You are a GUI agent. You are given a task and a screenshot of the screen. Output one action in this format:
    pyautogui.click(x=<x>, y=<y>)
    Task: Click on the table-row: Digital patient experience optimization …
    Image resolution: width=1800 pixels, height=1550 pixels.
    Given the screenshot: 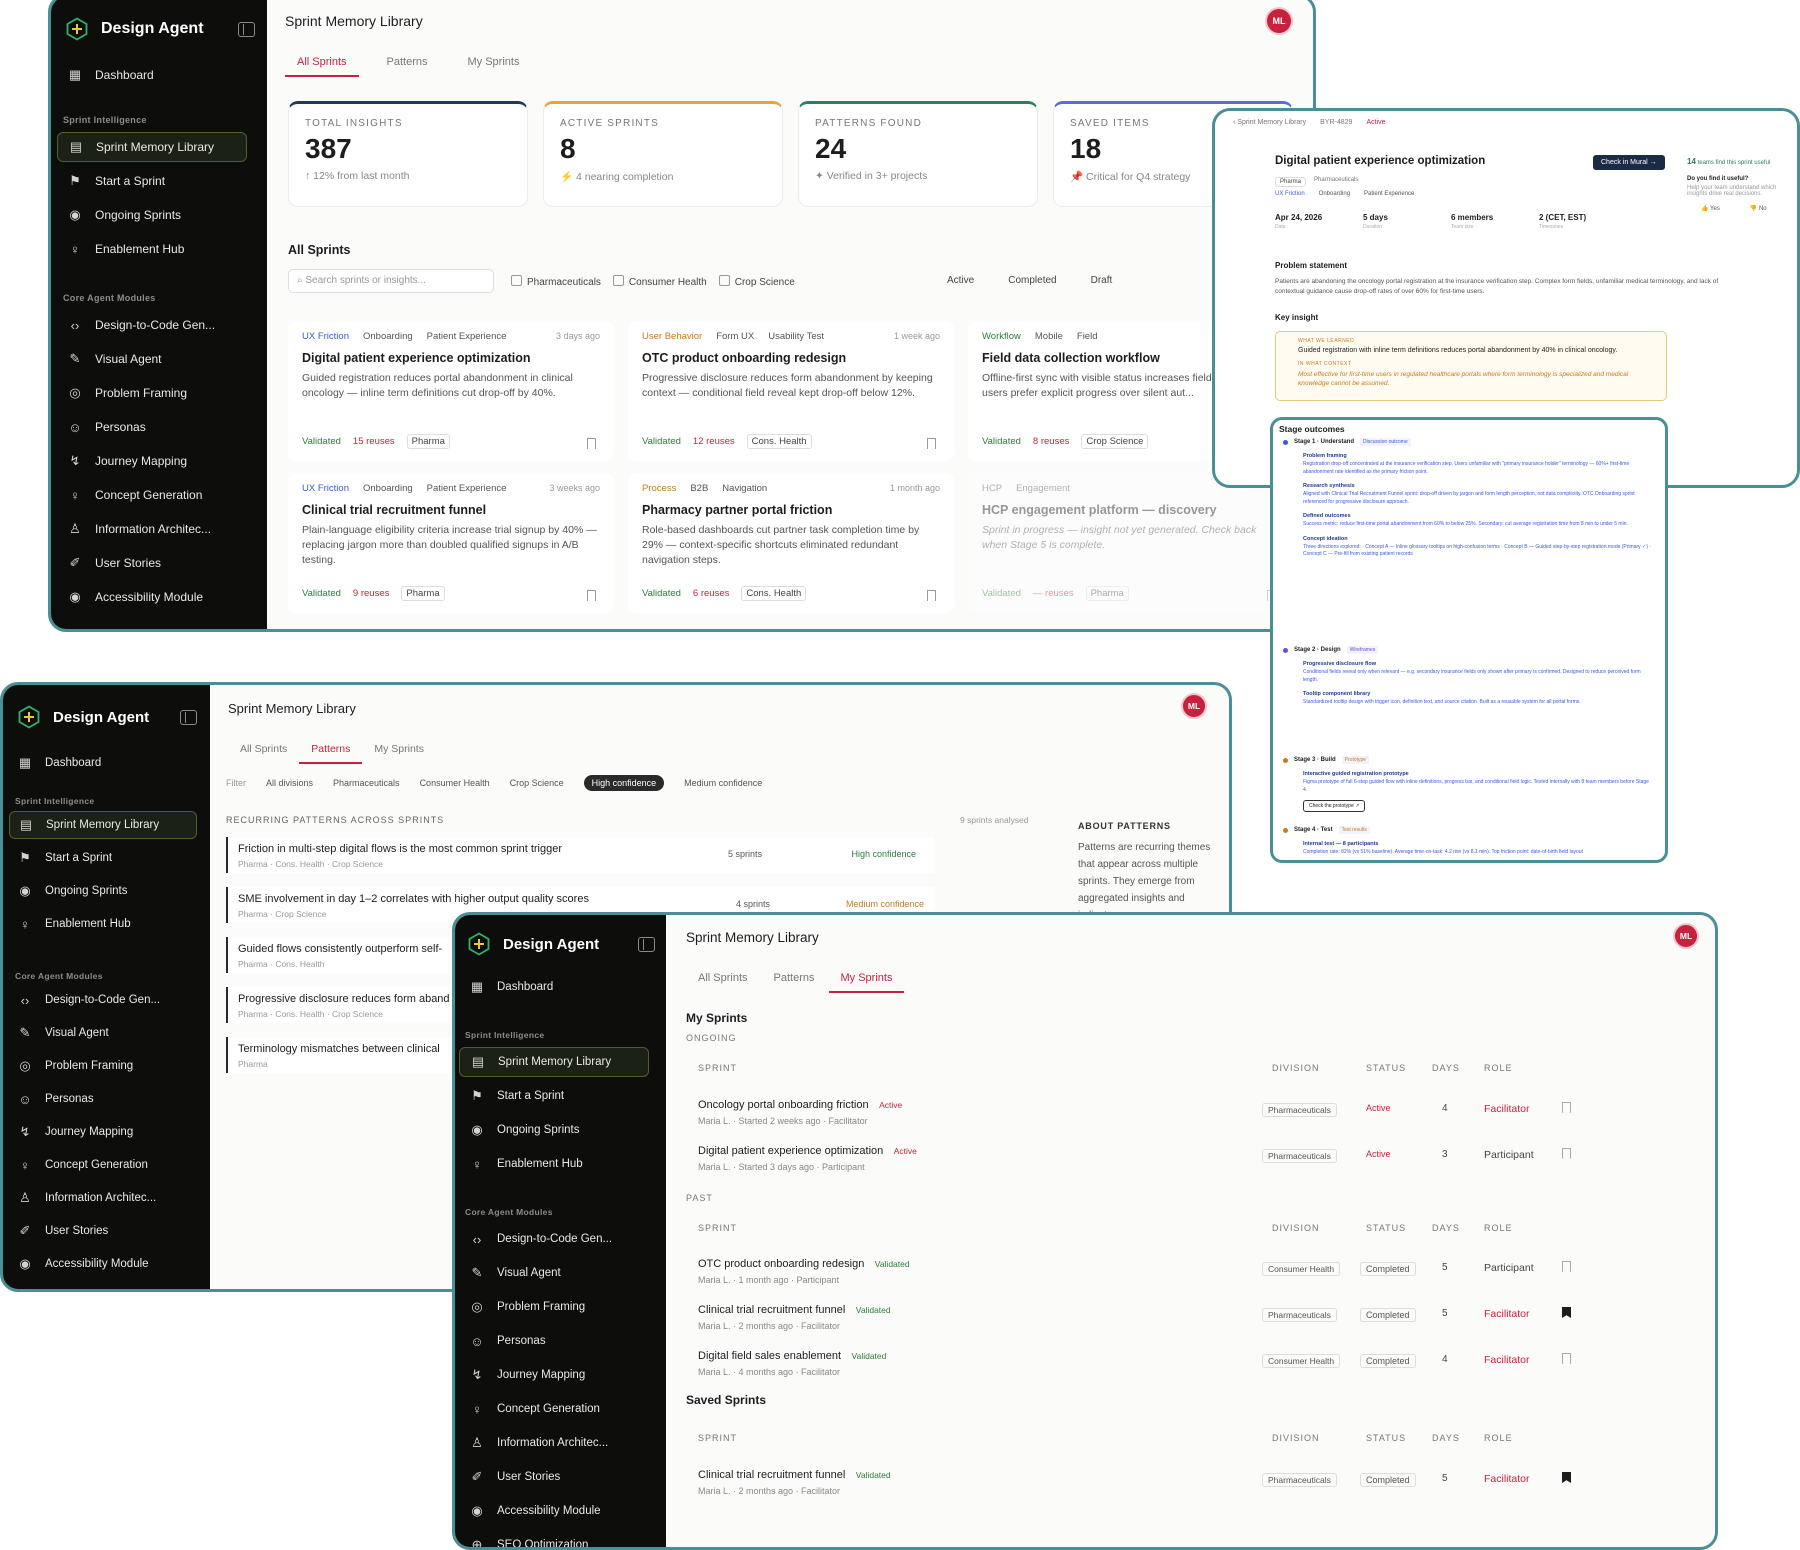 What is the action you would take?
    pyautogui.click(x=1138, y=1161)
    